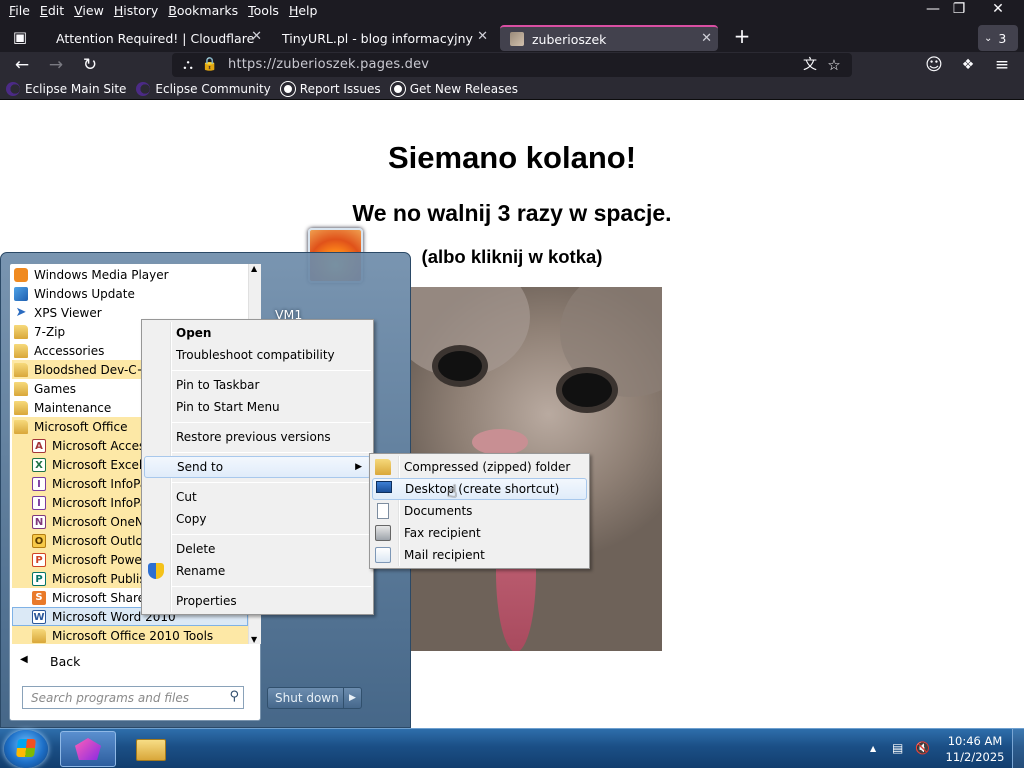 This screenshot has width=1024, height=768. I want to click on sendto-fax: Fax recipient, so click(479, 533).